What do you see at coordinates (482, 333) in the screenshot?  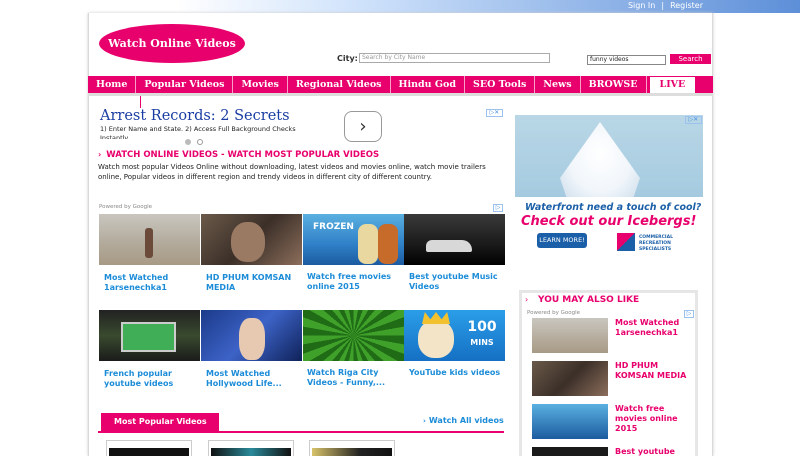 I see `thumb-badge: 100 MINS` at bounding box center [482, 333].